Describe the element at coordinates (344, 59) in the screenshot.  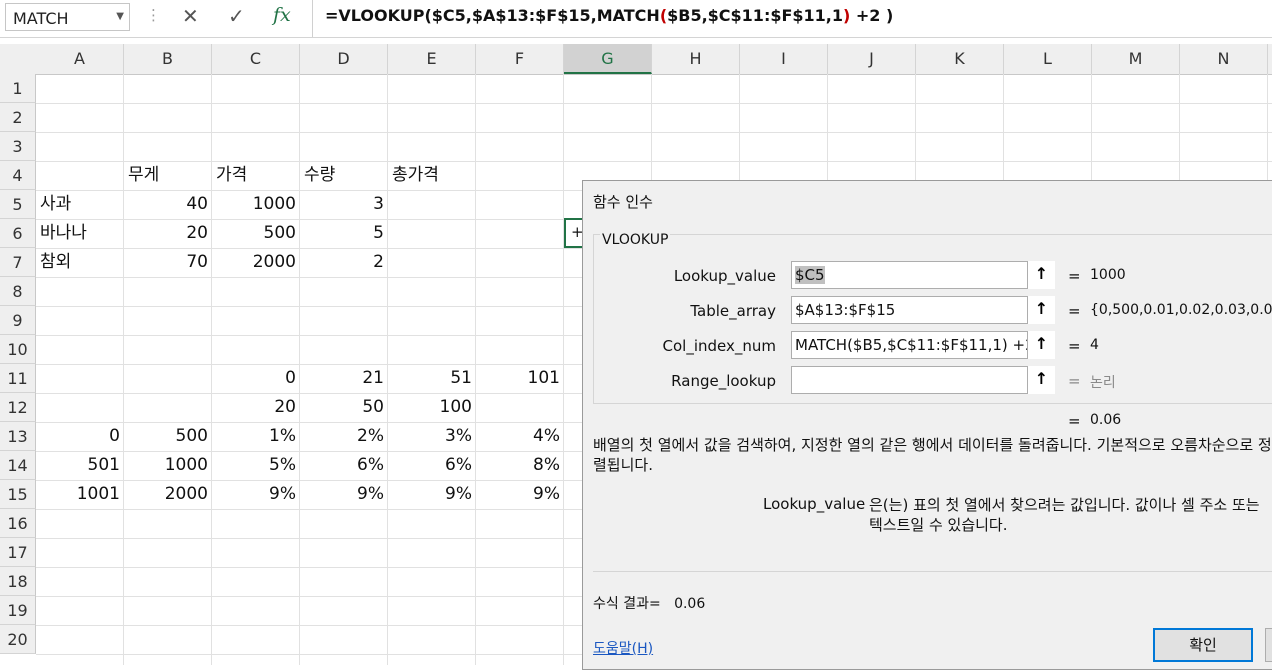
I see `column-header-d: D` at that location.